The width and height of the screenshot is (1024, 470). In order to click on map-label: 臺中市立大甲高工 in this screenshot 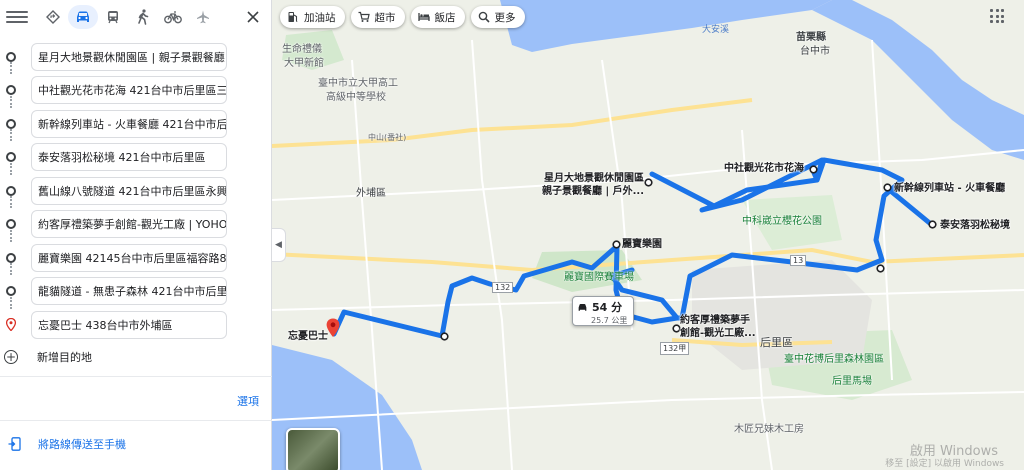, I will do `click(358, 83)`.